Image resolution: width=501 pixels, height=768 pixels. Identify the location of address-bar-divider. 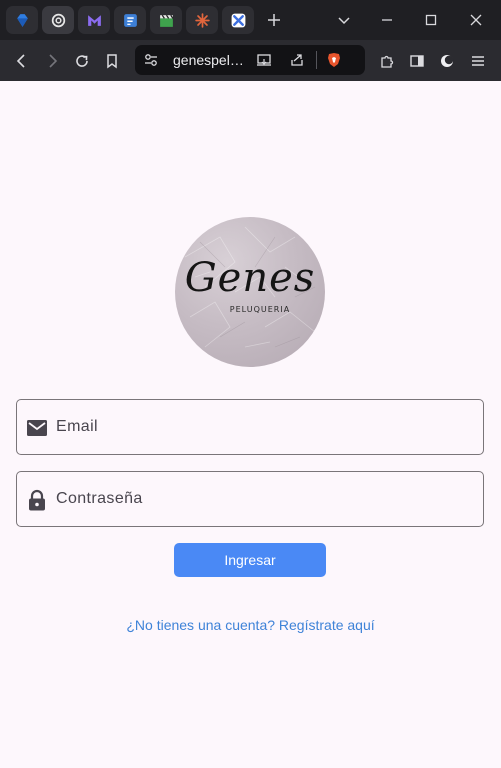
(316, 60).